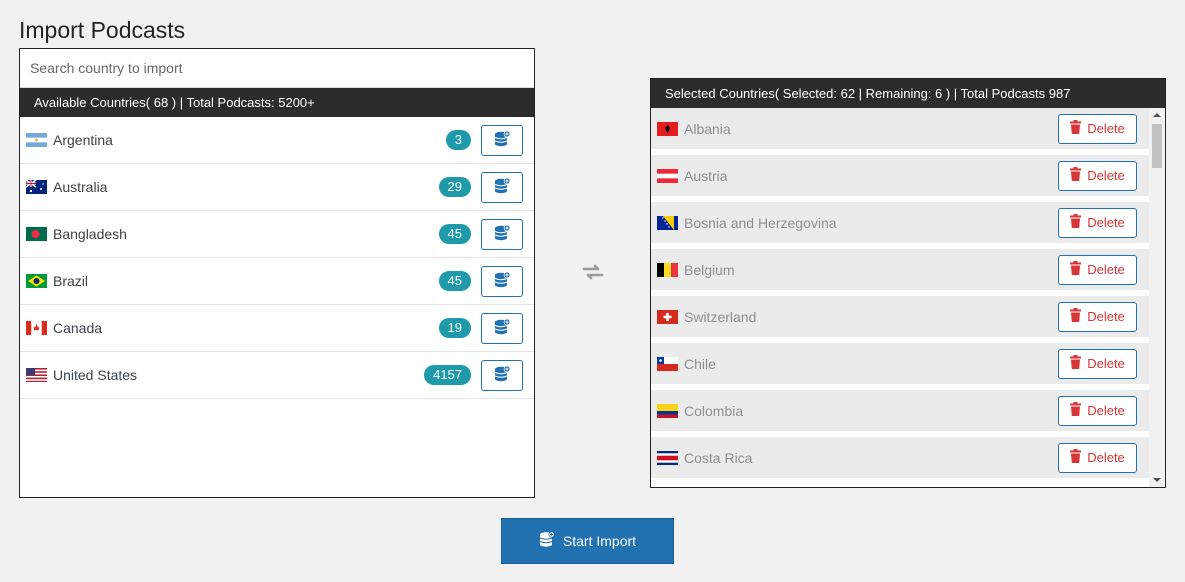 This screenshot has height=582, width=1185. Describe the element at coordinates (36, 281) in the screenshot. I see `brazil-flag-icon` at that location.